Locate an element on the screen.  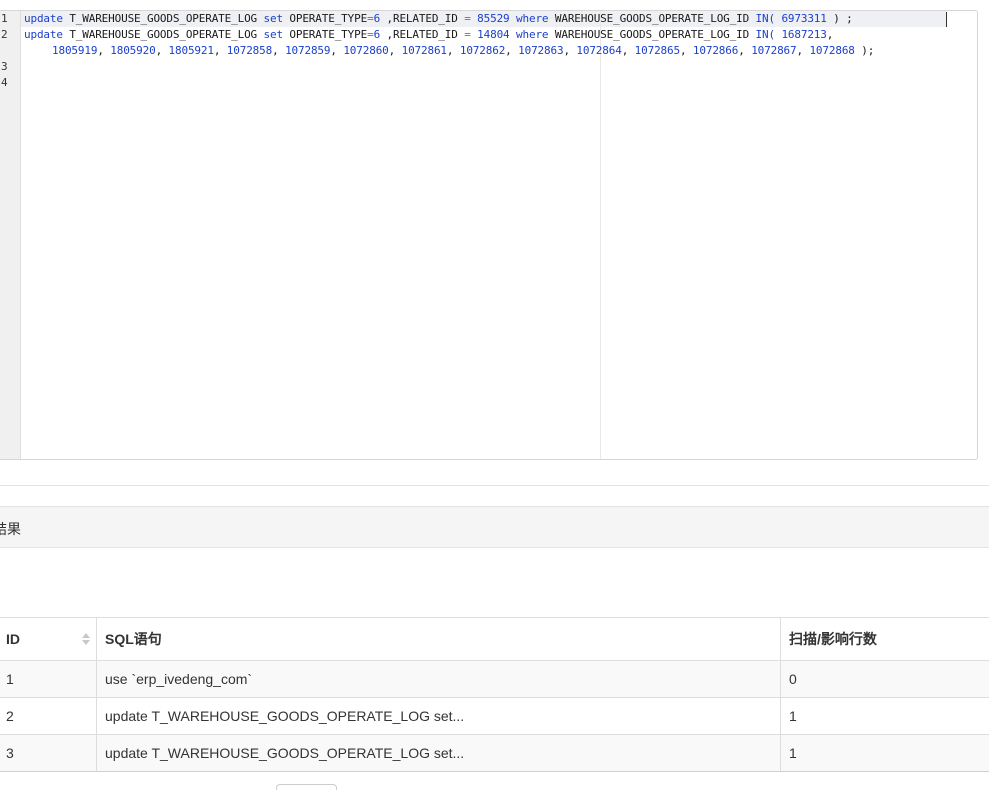
line-number: 3 is located at coordinates (4, 66).